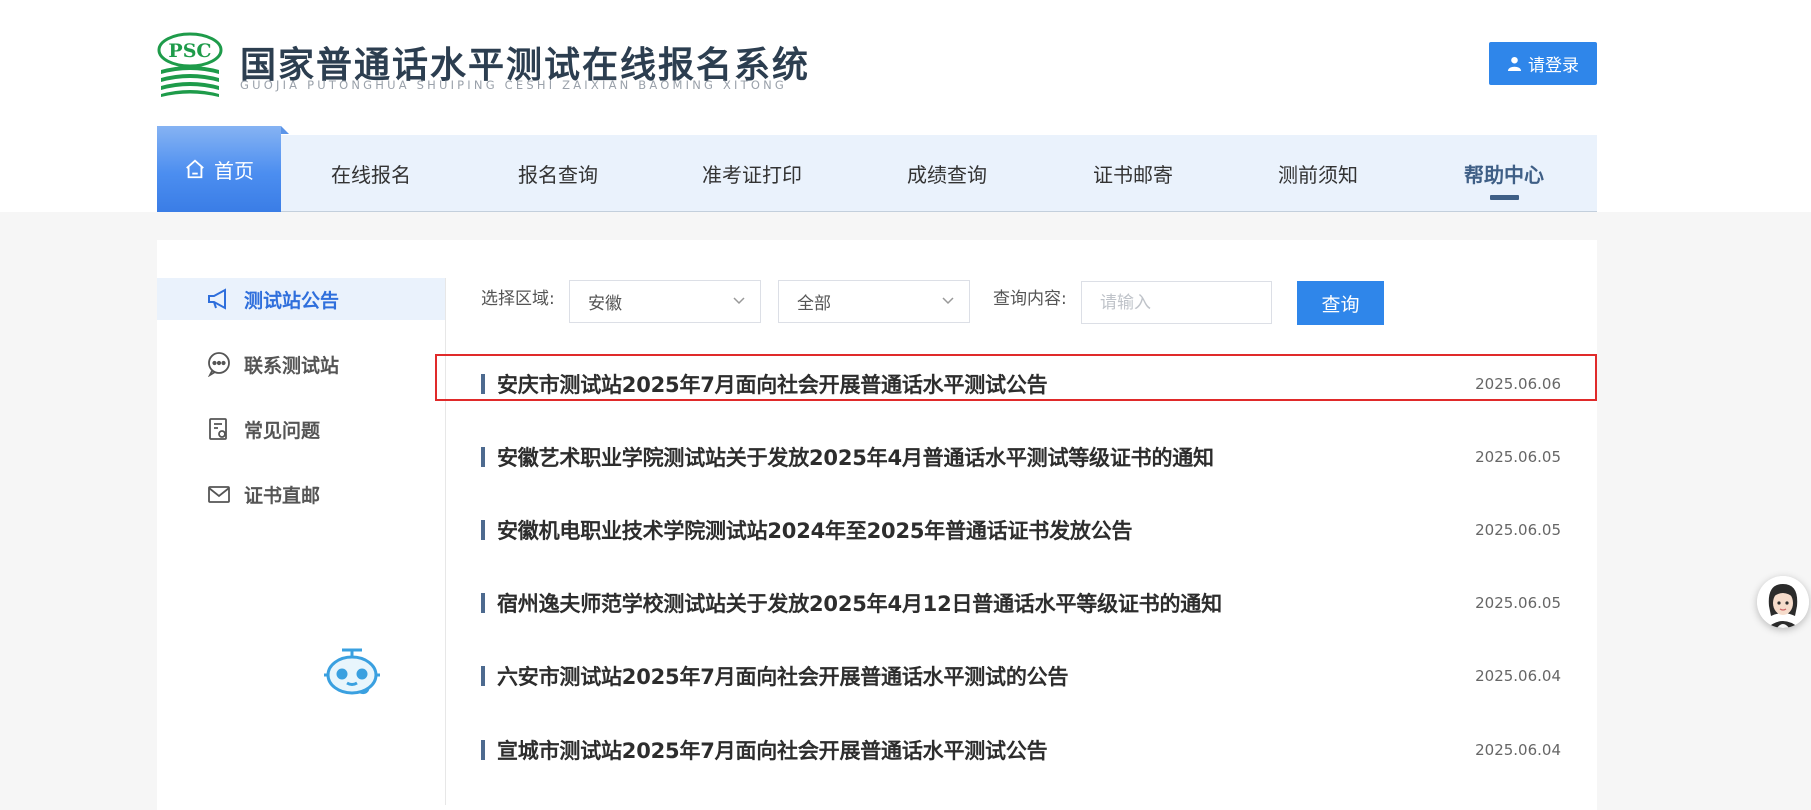  I want to click on announcement-title: 安徽艺术职业学院测试站关于发放2025年4月普通话水平测试等级证书的通知, so click(855, 457).